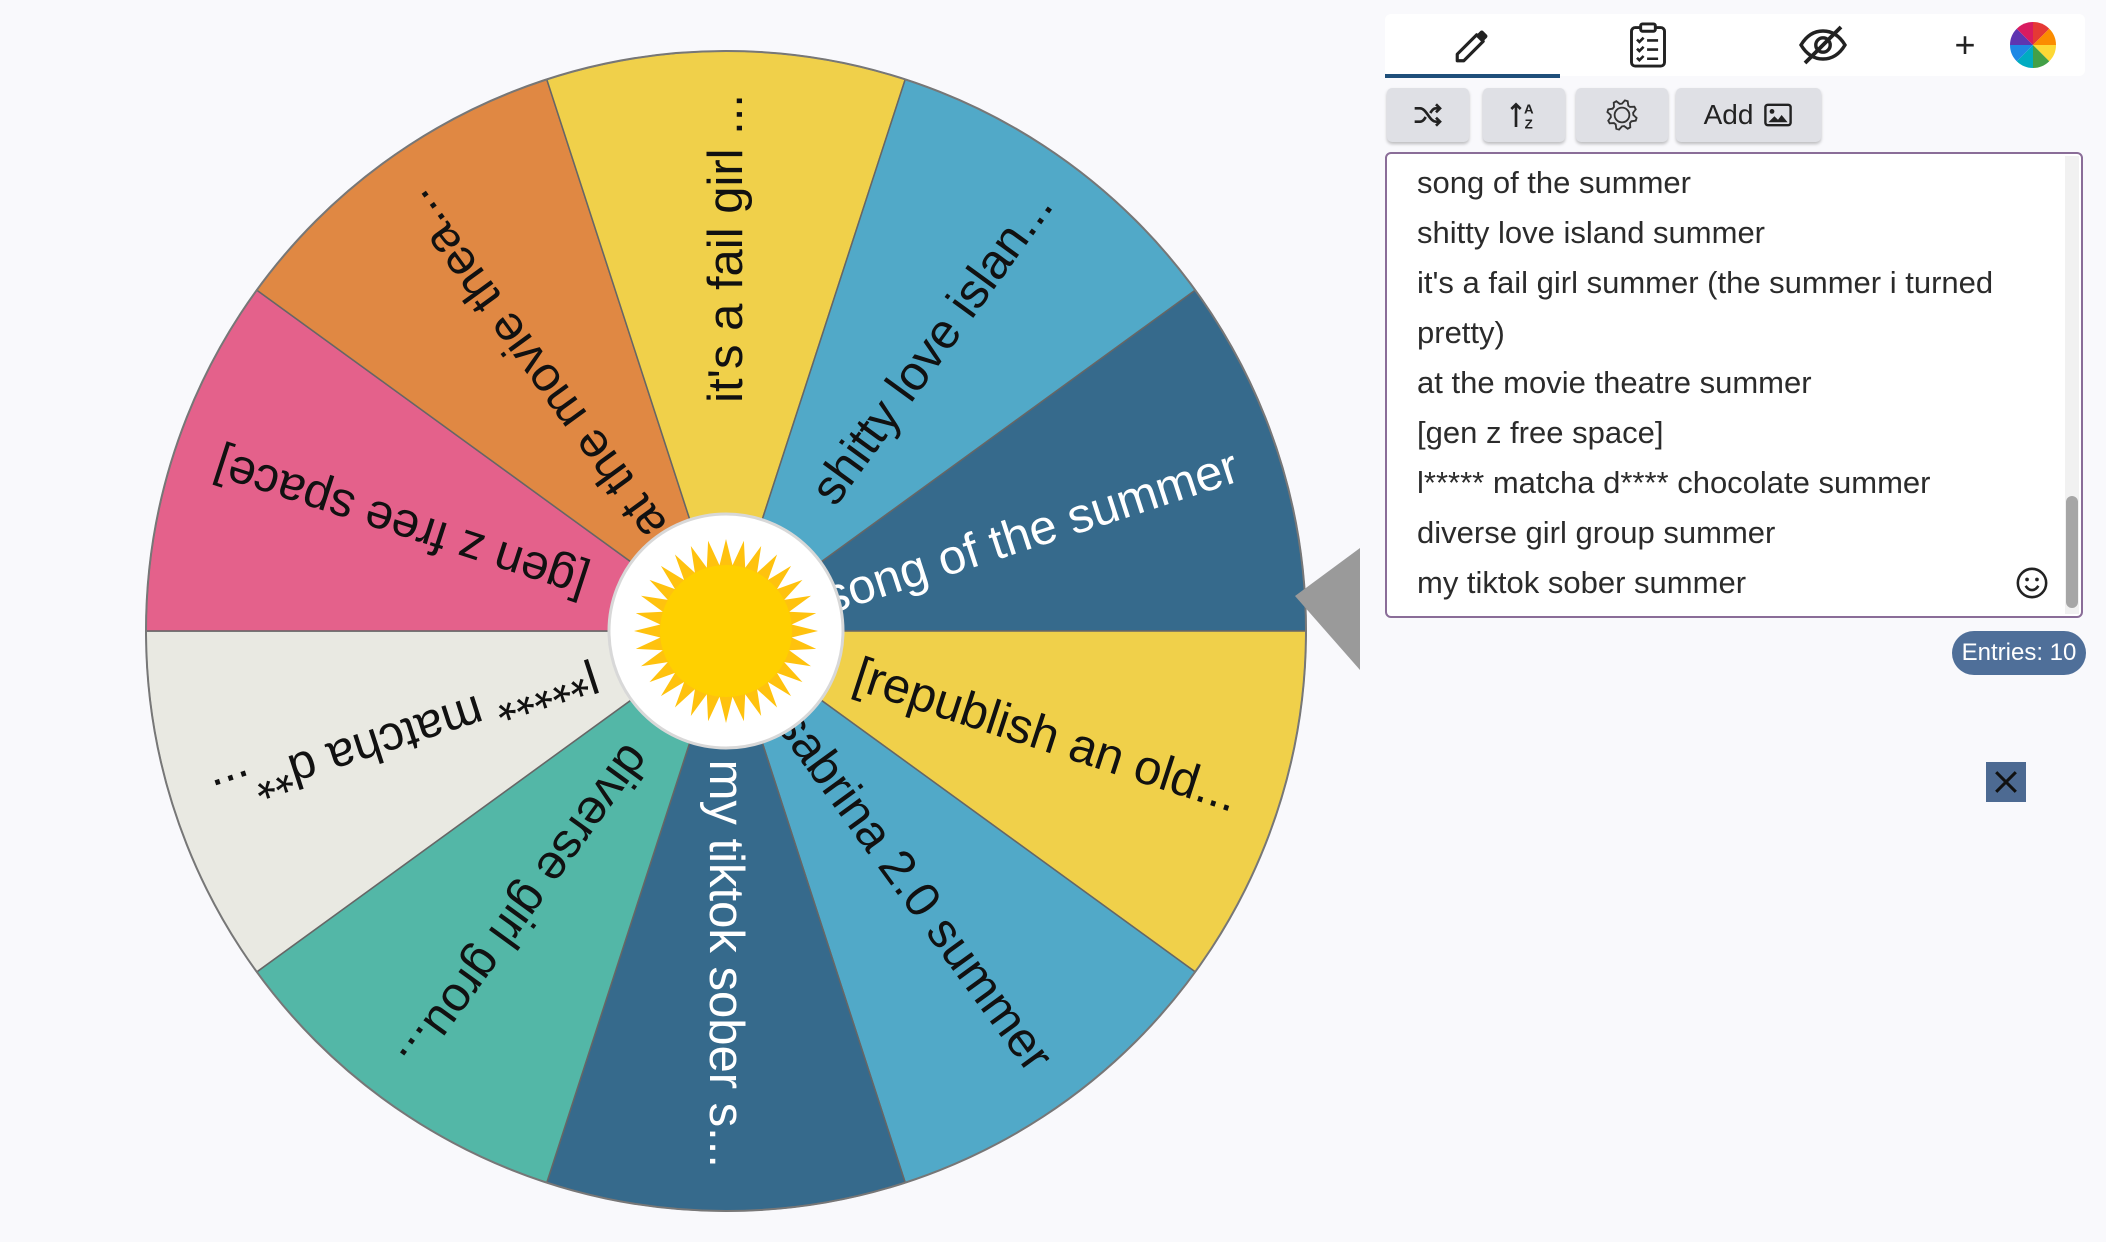 The image size is (2106, 1242). Describe the element at coordinates (726, 631) in the screenshot. I see `sun-icon` at that location.